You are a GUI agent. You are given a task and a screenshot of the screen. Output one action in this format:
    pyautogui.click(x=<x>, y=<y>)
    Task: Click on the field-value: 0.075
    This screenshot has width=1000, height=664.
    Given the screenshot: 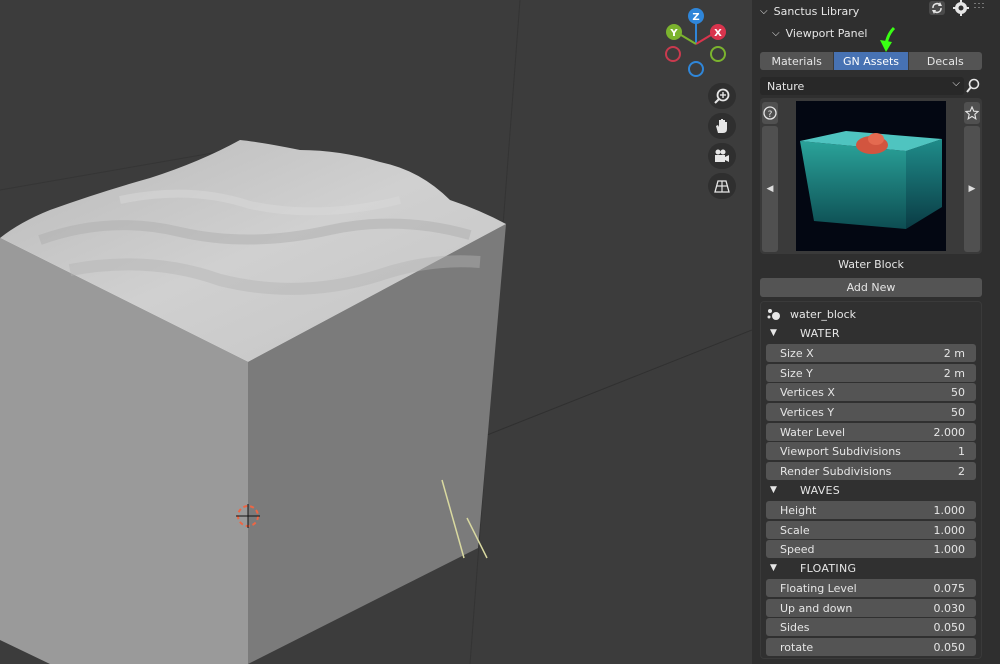 What is the action you would take?
    pyautogui.click(x=950, y=588)
    